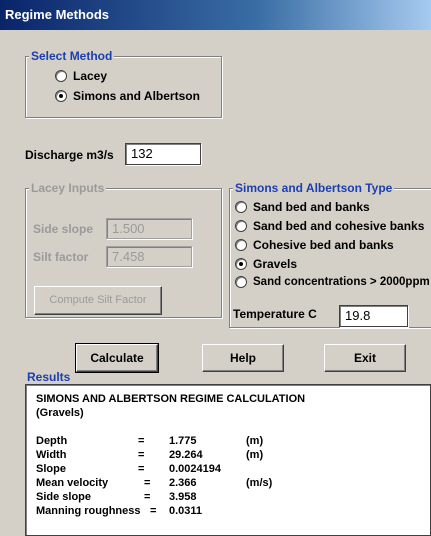 The width and height of the screenshot is (431, 536). I want to click on compute-silt-factor-button: Compute Silt Factor, so click(98, 300).